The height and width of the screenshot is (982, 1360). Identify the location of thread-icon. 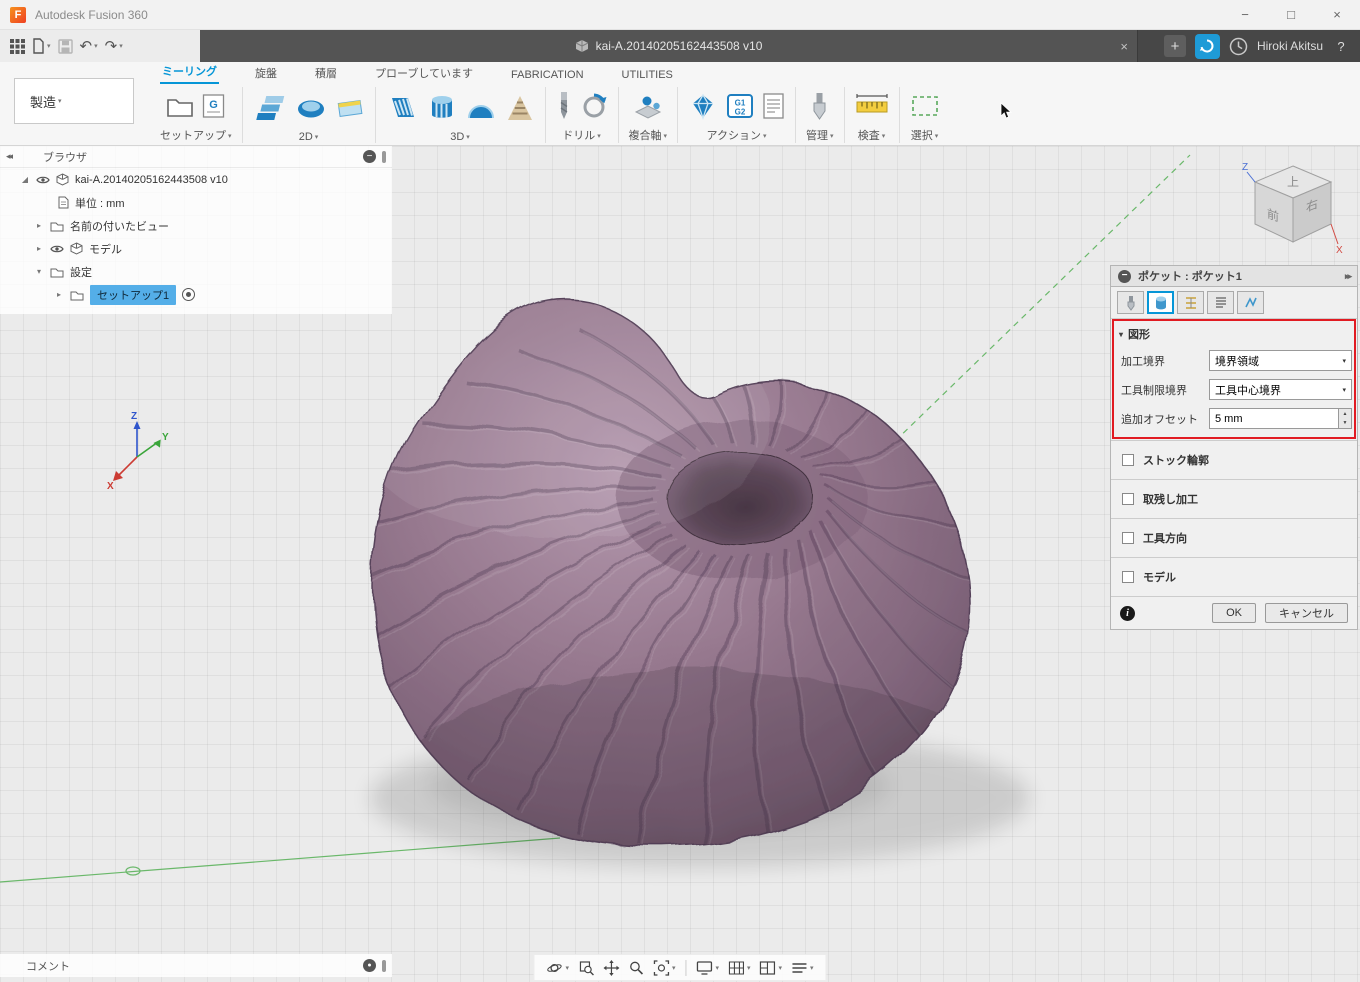
(594, 106).